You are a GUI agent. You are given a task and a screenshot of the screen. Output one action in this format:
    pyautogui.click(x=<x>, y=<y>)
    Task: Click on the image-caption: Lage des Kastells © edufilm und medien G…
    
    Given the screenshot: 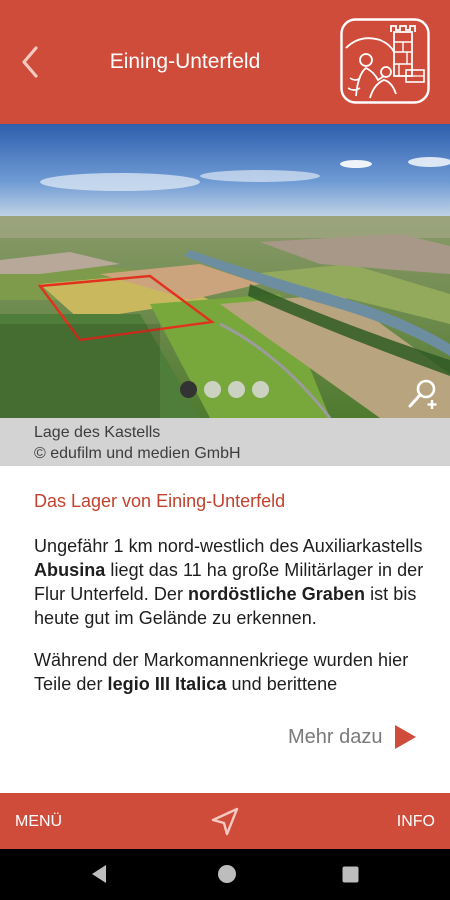 What is the action you would take?
    pyautogui.click(x=225, y=442)
    